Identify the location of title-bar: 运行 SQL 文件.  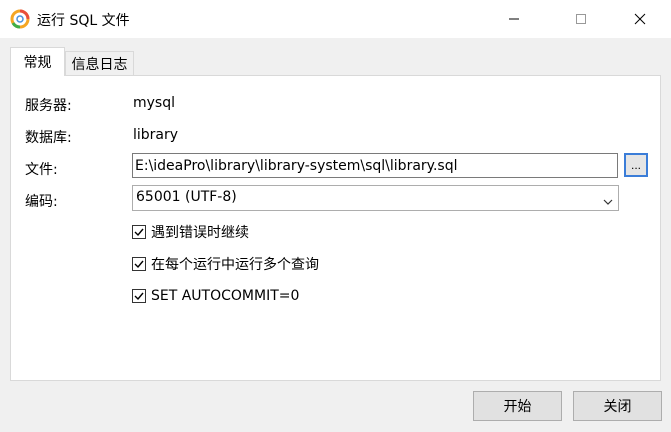
(335, 19).